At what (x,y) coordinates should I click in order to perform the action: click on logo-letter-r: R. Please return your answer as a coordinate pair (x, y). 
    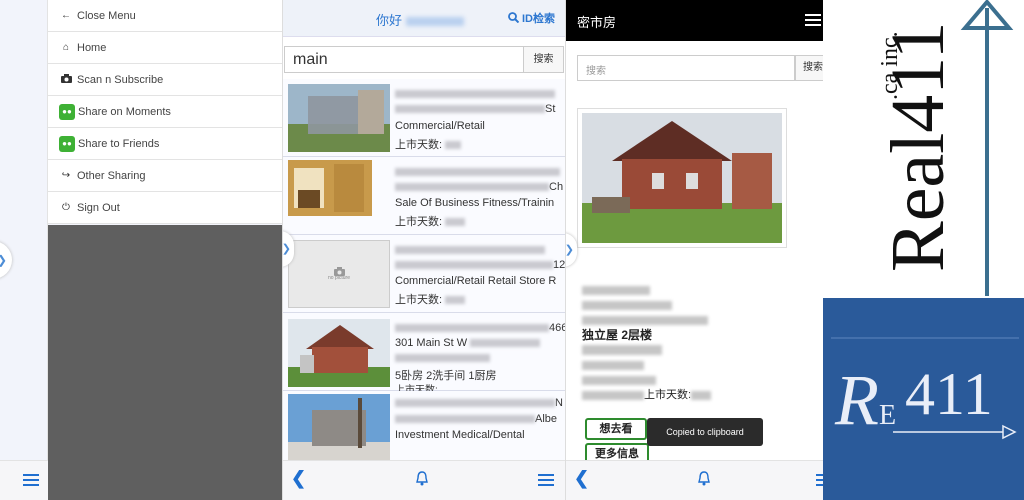
    Looking at the image, I should click on (856, 400).